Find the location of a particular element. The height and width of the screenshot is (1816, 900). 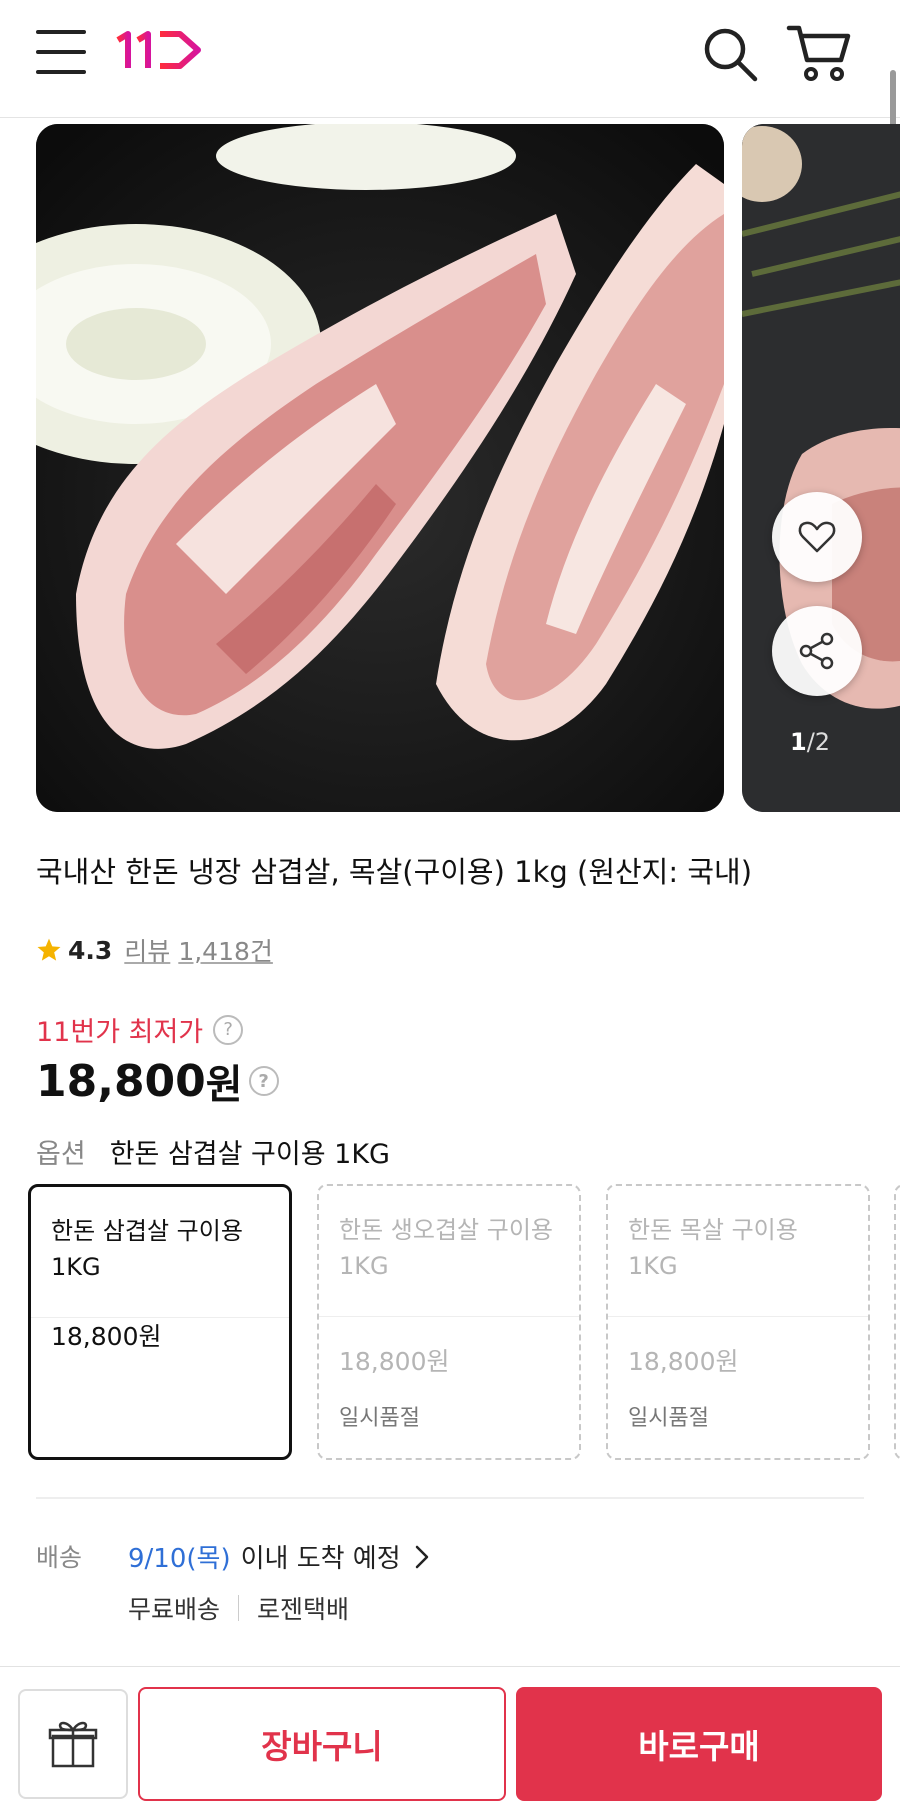

product-image-next is located at coordinates (821, 468).